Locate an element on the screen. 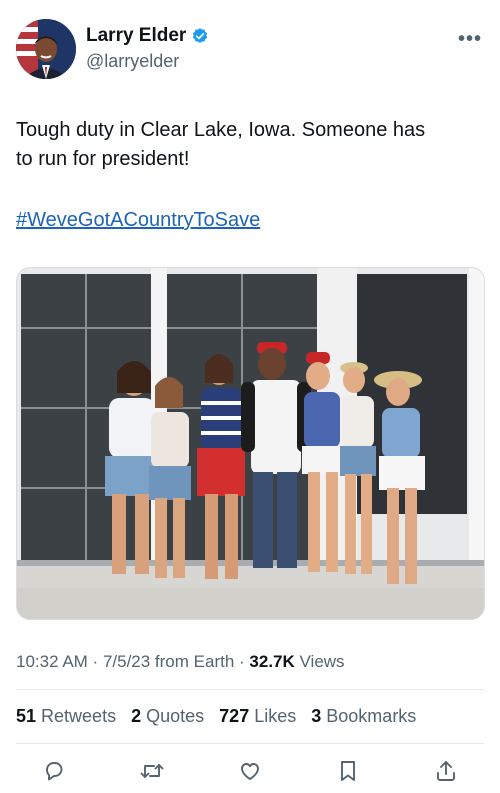 The width and height of the screenshot is (500, 793). avatar is located at coordinates (46, 49).